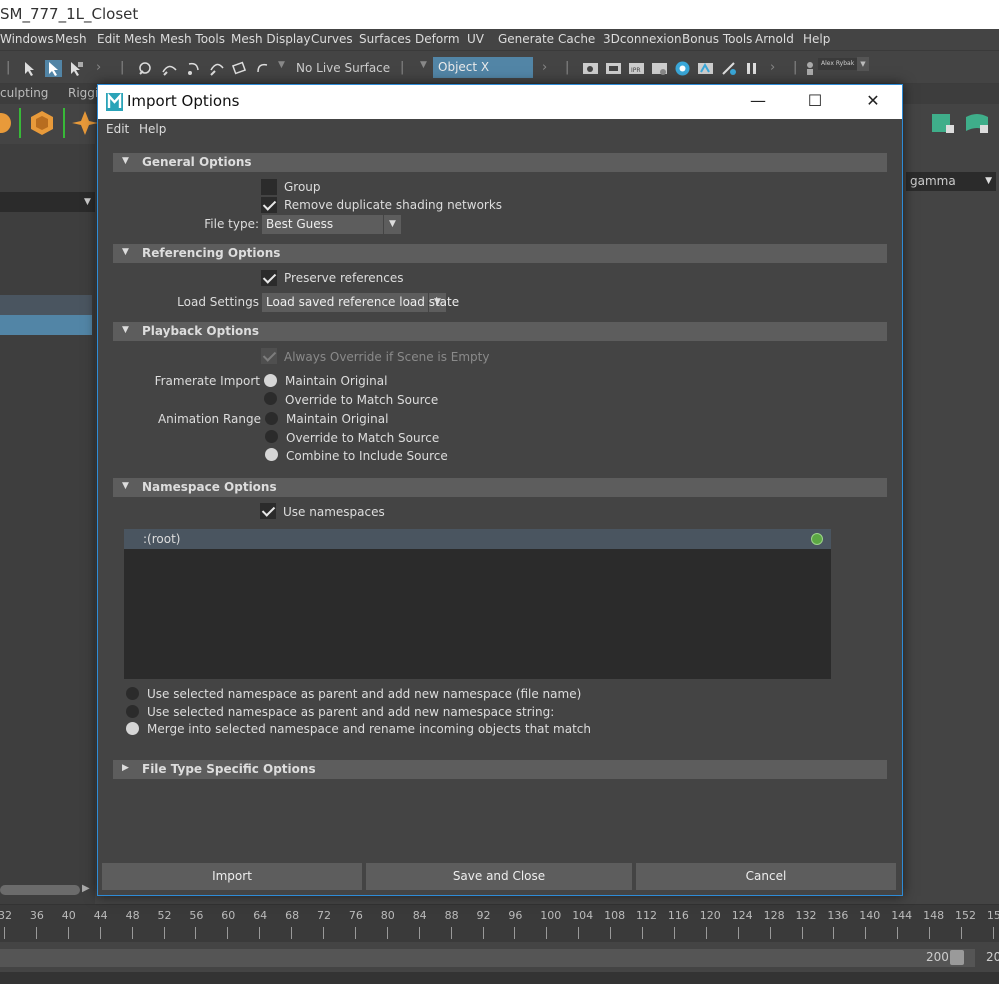  What do you see at coordinates (85, 123) in the screenshot?
I see `shelf-star-icon` at bounding box center [85, 123].